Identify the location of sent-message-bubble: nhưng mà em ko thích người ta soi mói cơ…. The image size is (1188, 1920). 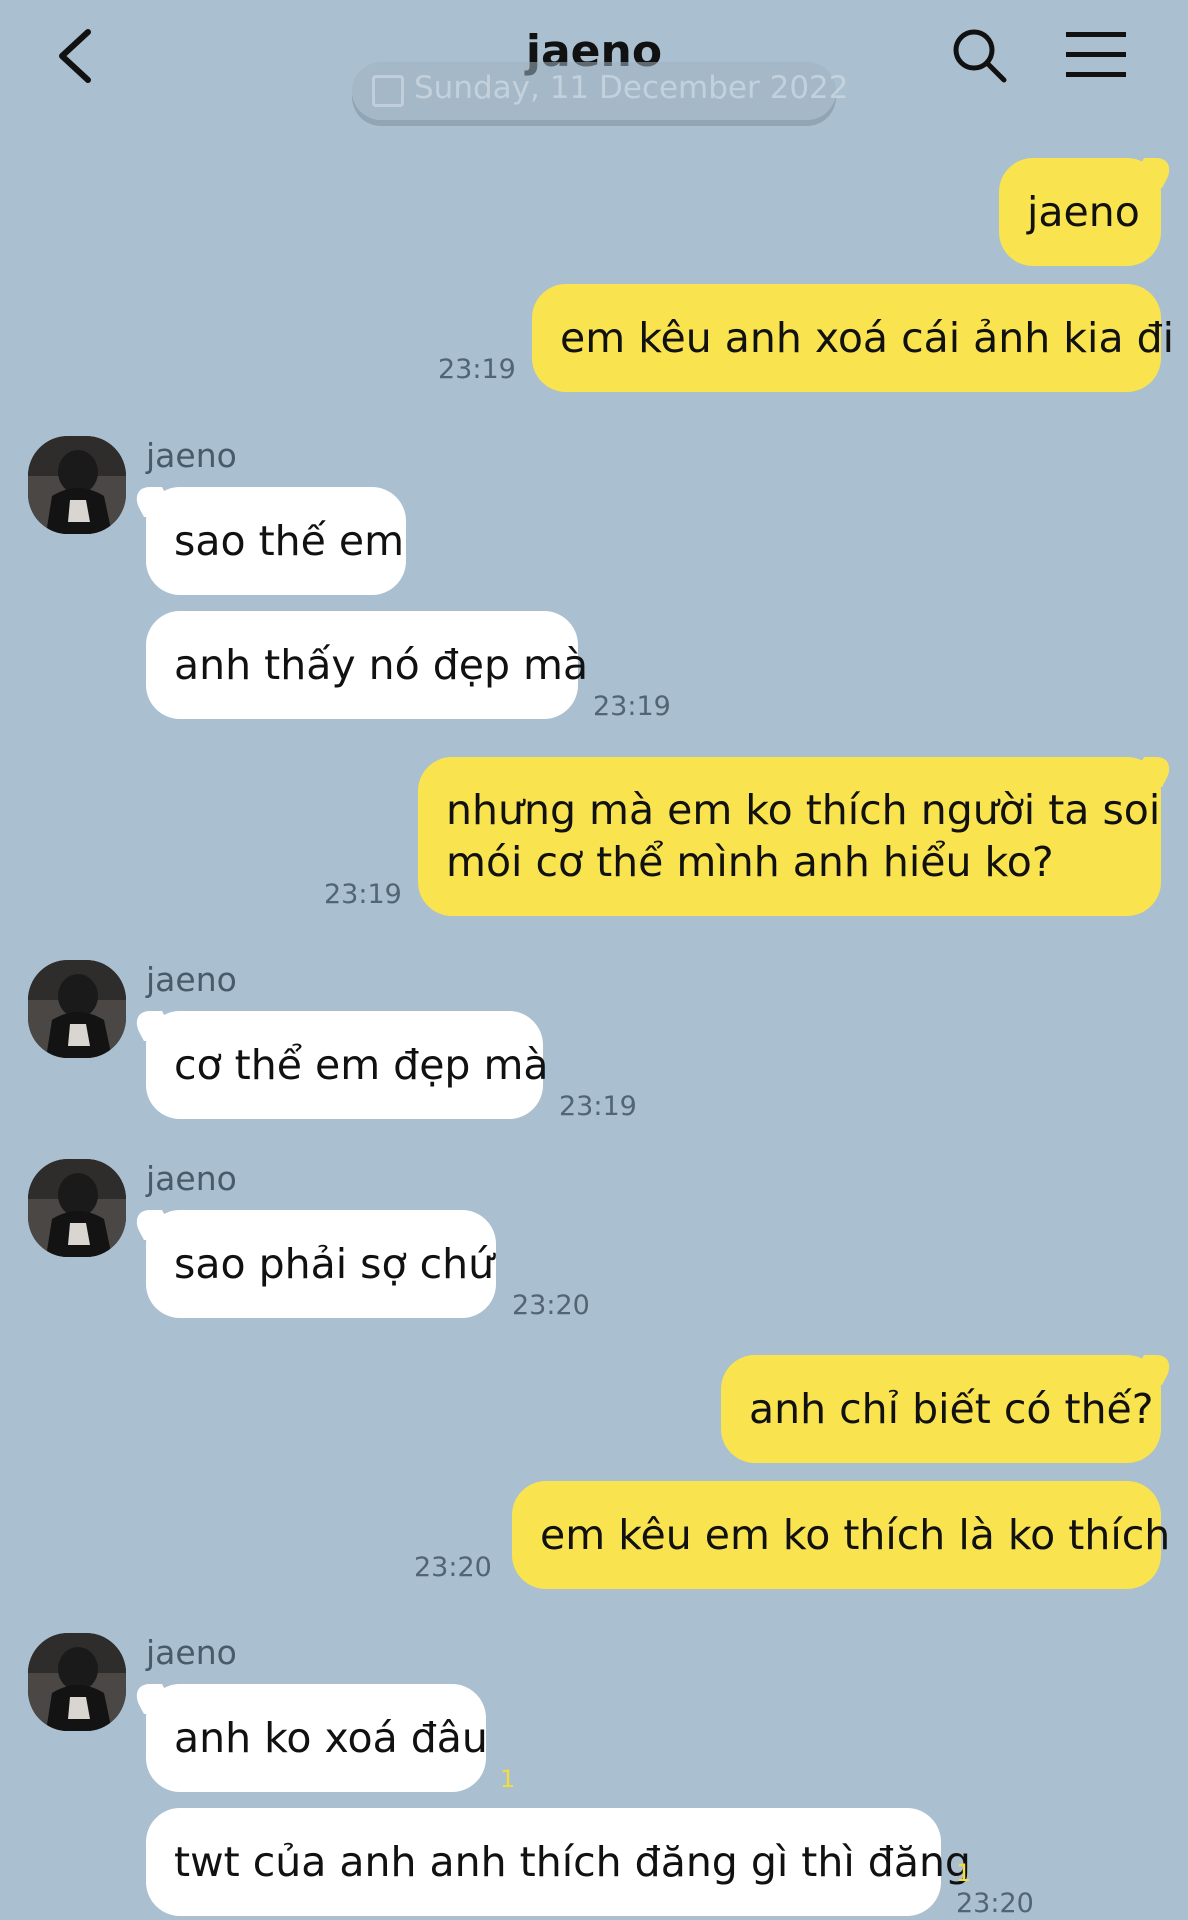
(789, 836).